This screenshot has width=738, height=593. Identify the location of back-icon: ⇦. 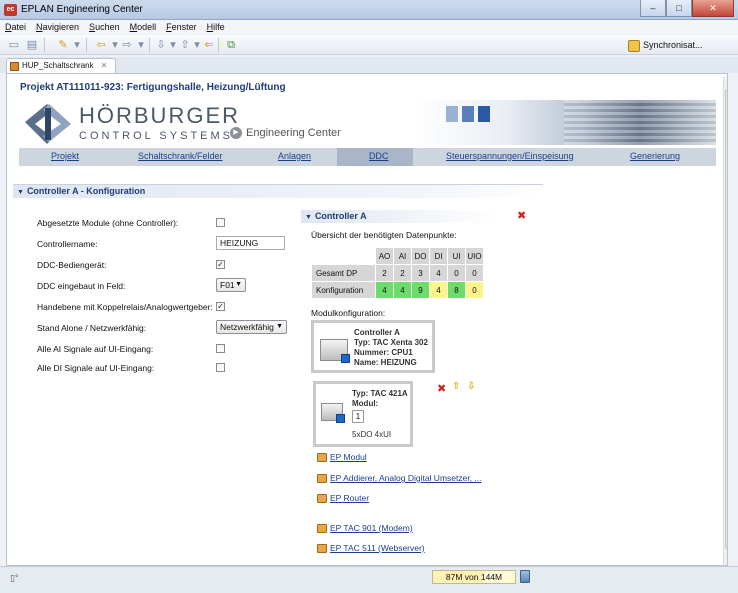
(101, 45).